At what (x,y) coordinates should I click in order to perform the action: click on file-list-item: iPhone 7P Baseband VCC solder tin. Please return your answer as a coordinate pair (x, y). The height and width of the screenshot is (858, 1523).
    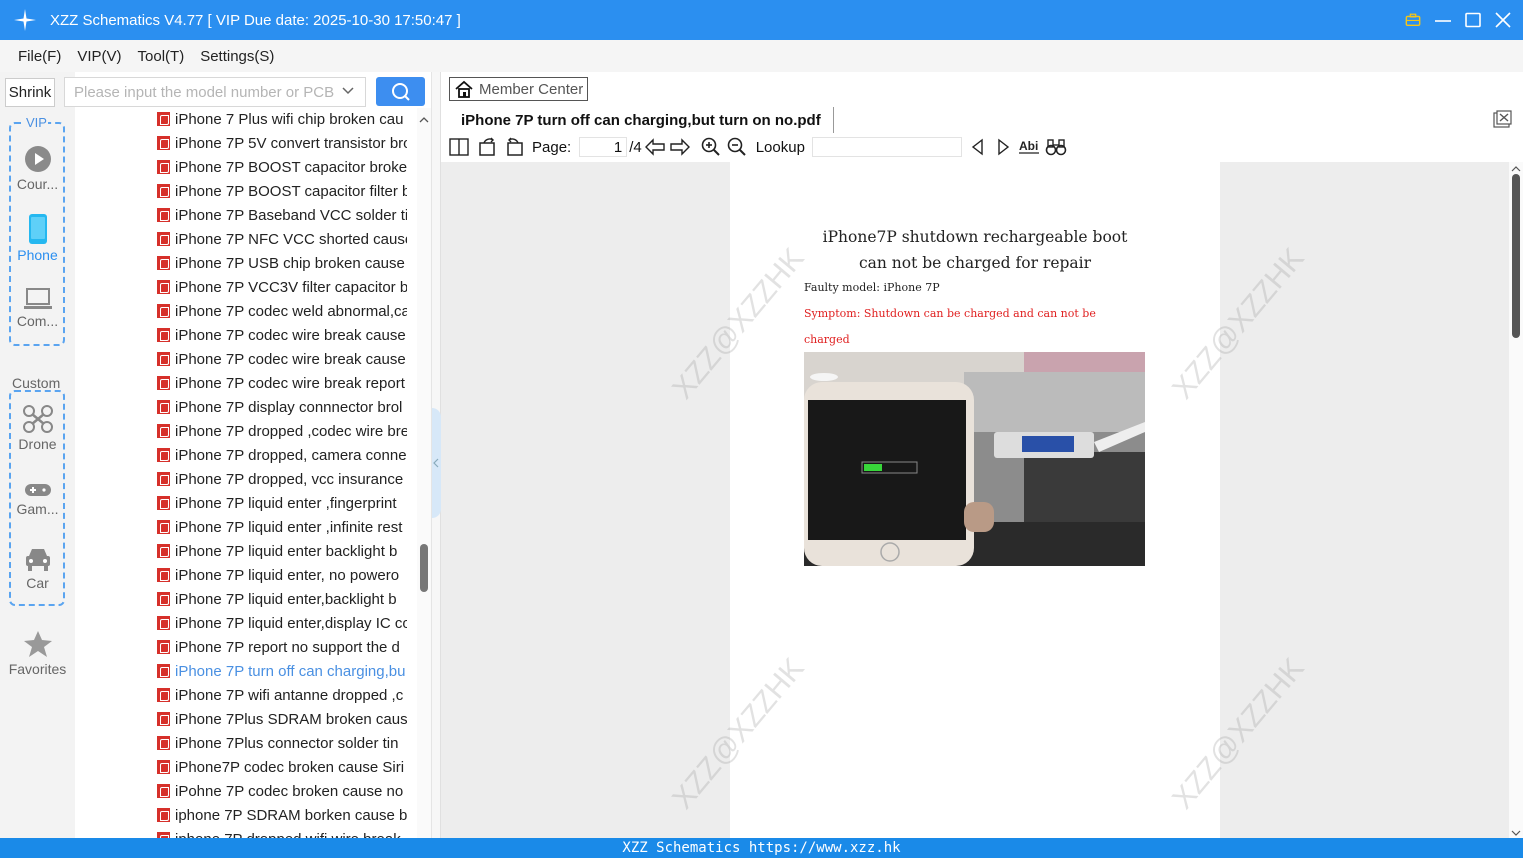
    Looking at the image, I should click on (282, 215).